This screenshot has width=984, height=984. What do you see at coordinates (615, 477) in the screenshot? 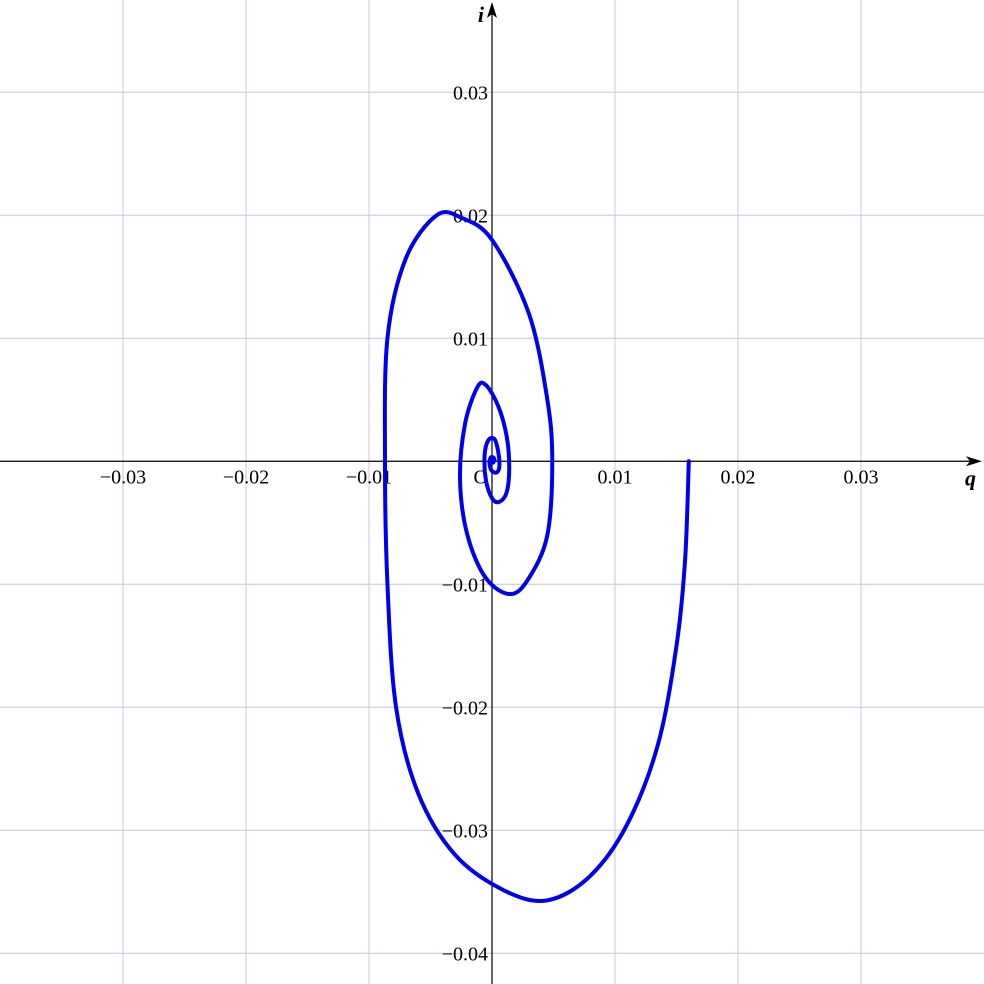
I see `x-tick-label: 0.01` at bounding box center [615, 477].